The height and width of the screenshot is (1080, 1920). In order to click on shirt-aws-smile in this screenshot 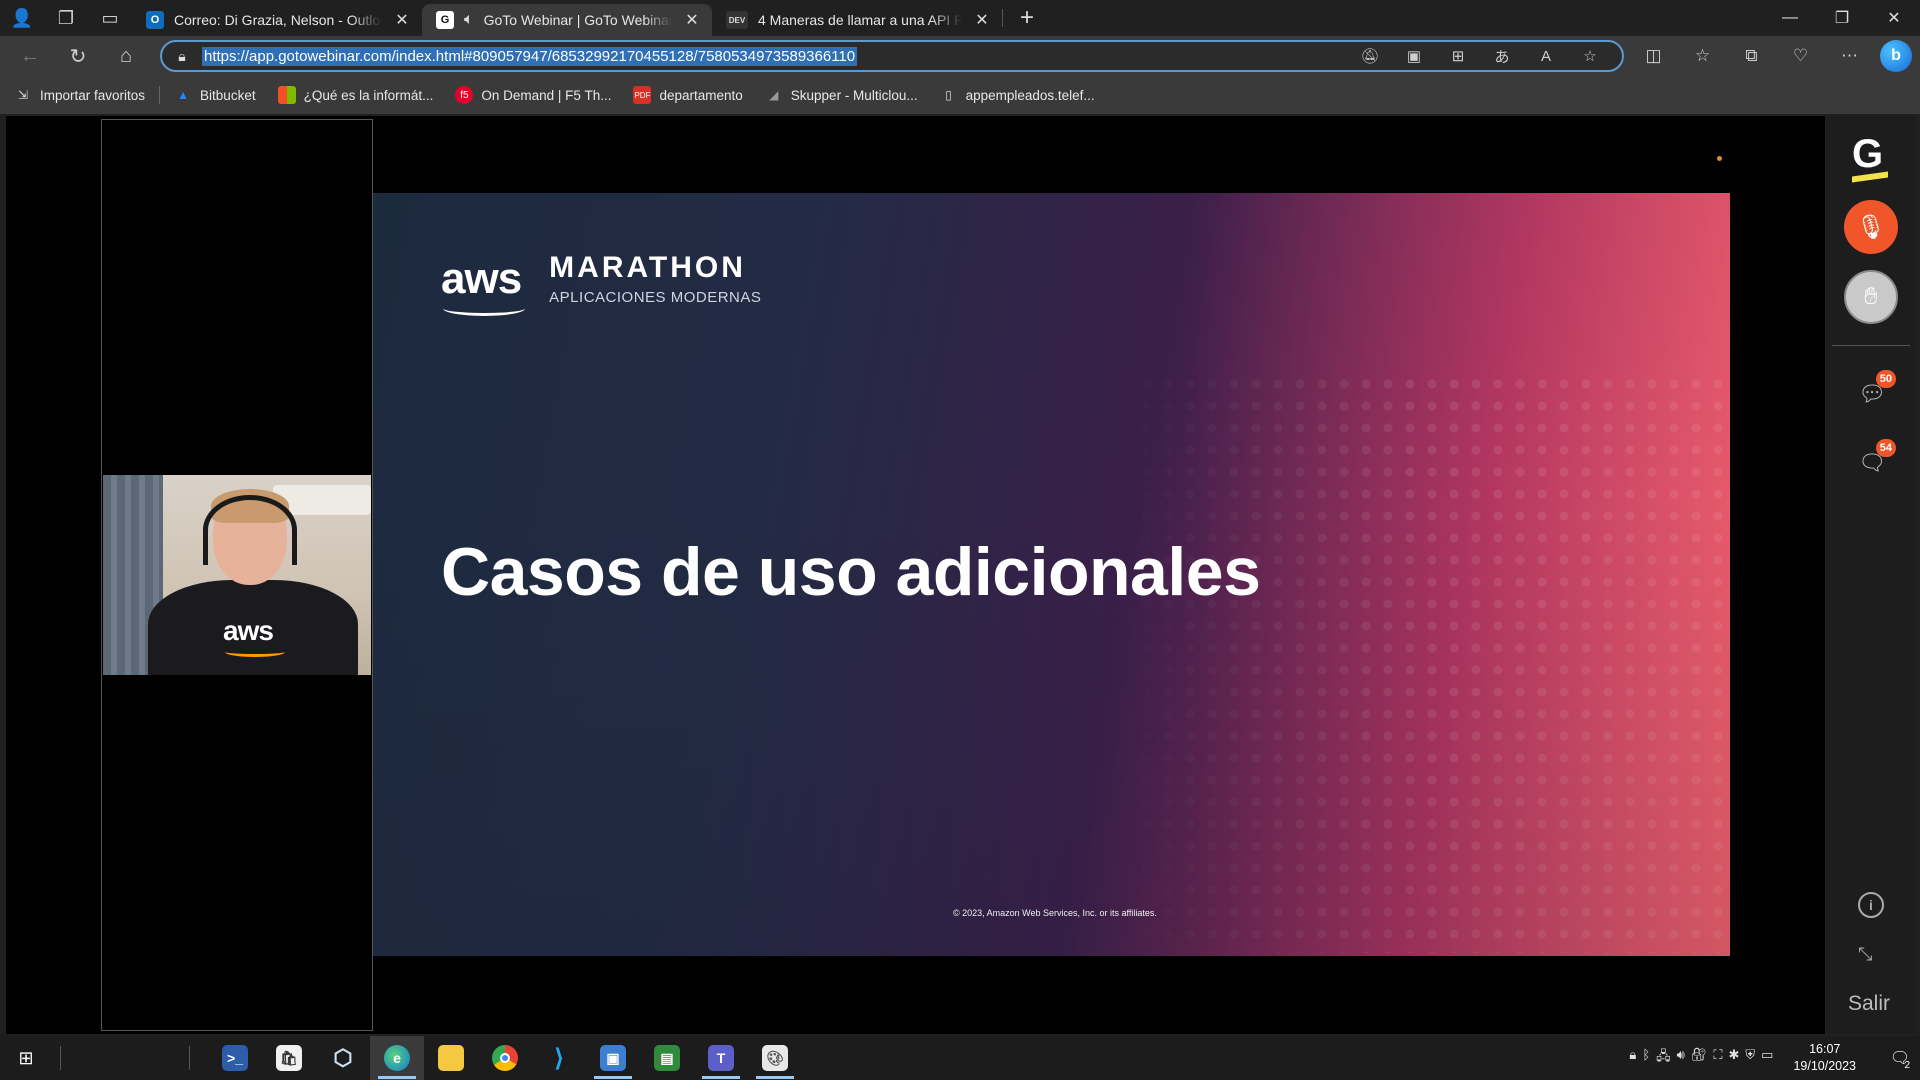, I will do `click(255, 652)`.